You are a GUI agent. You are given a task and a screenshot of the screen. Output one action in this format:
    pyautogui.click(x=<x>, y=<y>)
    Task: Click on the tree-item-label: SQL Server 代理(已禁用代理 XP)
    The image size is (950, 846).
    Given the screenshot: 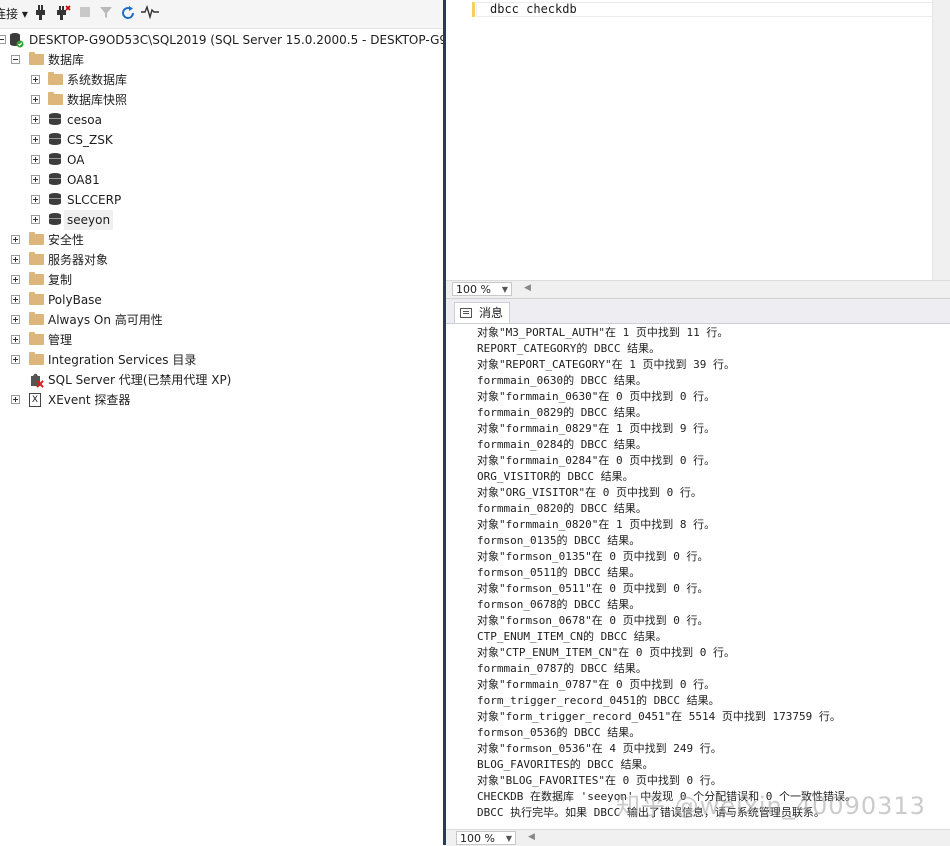 What is the action you would take?
    pyautogui.click(x=140, y=380)
    